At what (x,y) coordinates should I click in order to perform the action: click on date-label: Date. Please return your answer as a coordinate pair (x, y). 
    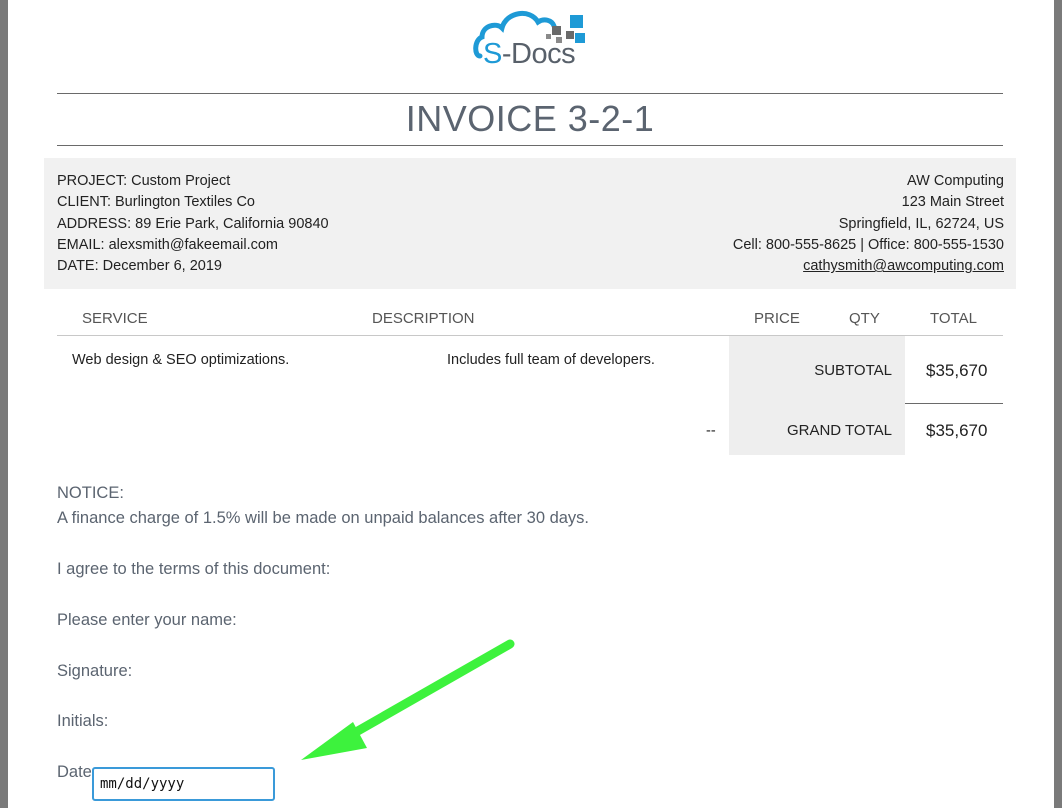
    Looking at the image, I should click on (74, 772).